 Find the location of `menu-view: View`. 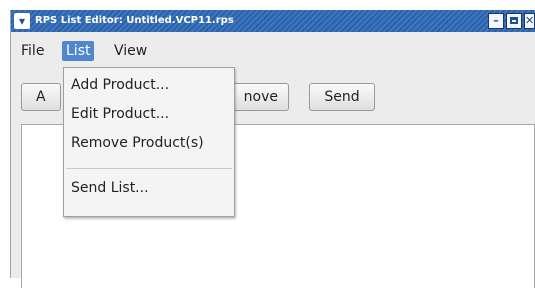

menu-view: View is located at coordinates (130, 51).